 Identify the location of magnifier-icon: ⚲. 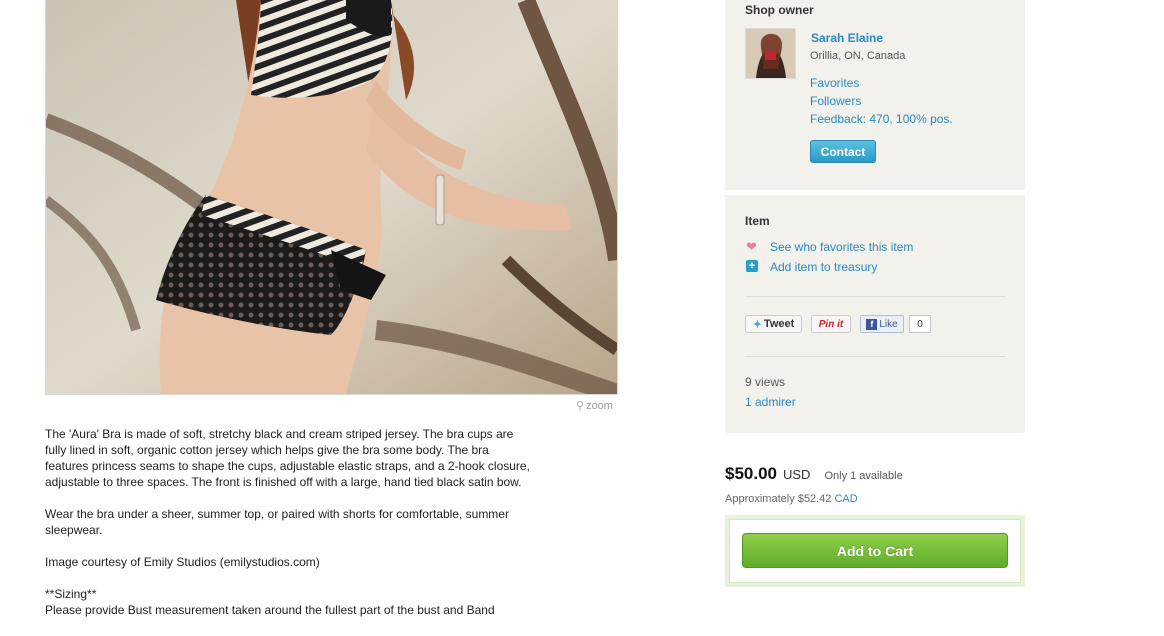
(580, 406).